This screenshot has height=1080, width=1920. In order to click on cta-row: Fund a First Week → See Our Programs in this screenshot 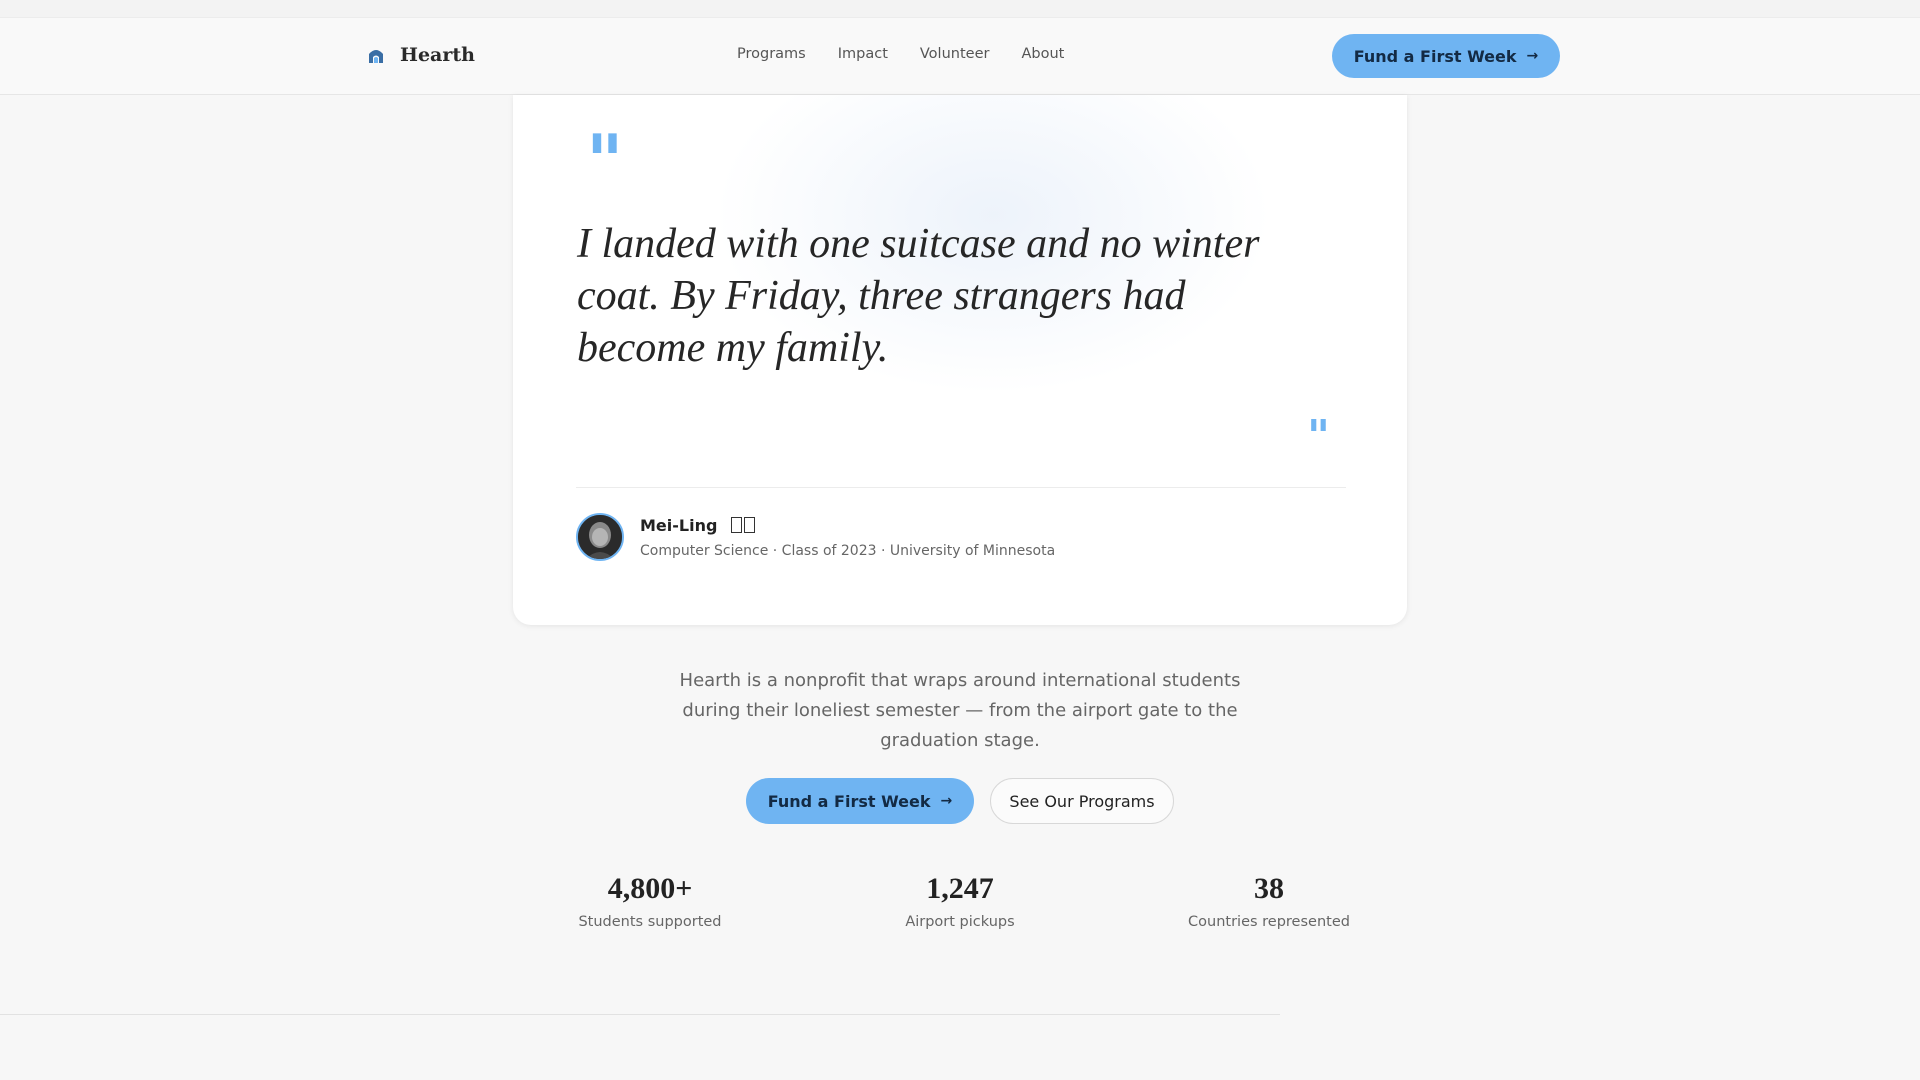, I will do `click(960, 801)`.